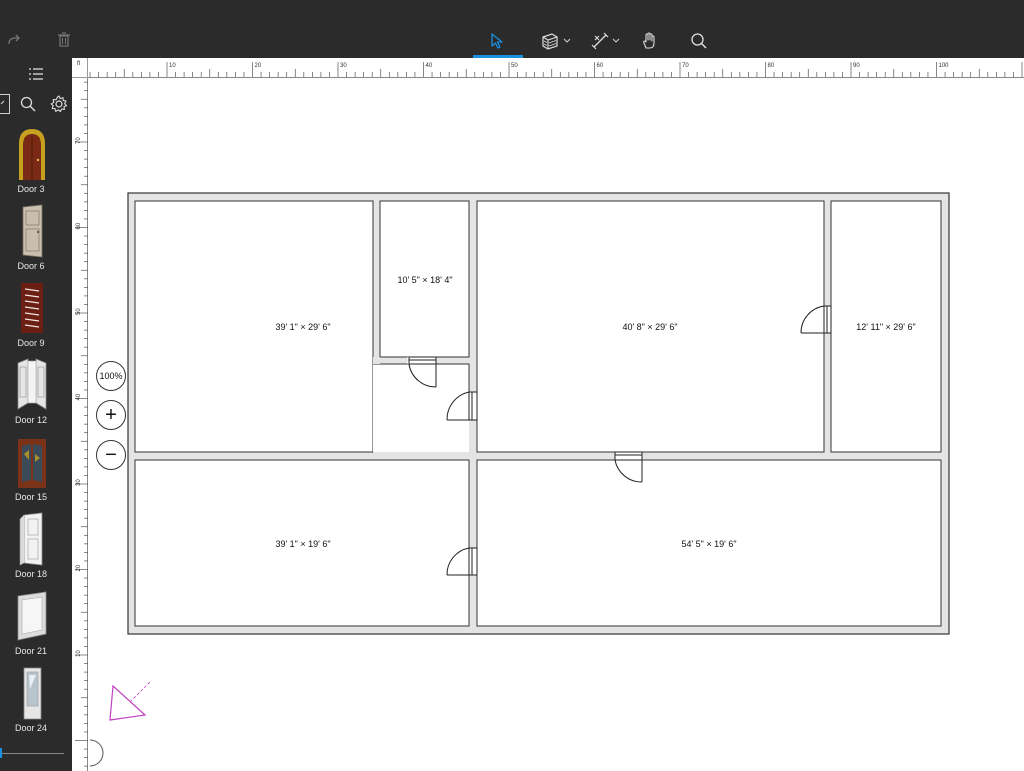  Describe the element at coordinates (31, 420) in the screenshot. I see `catalog-item-label: Door 12` at that location.